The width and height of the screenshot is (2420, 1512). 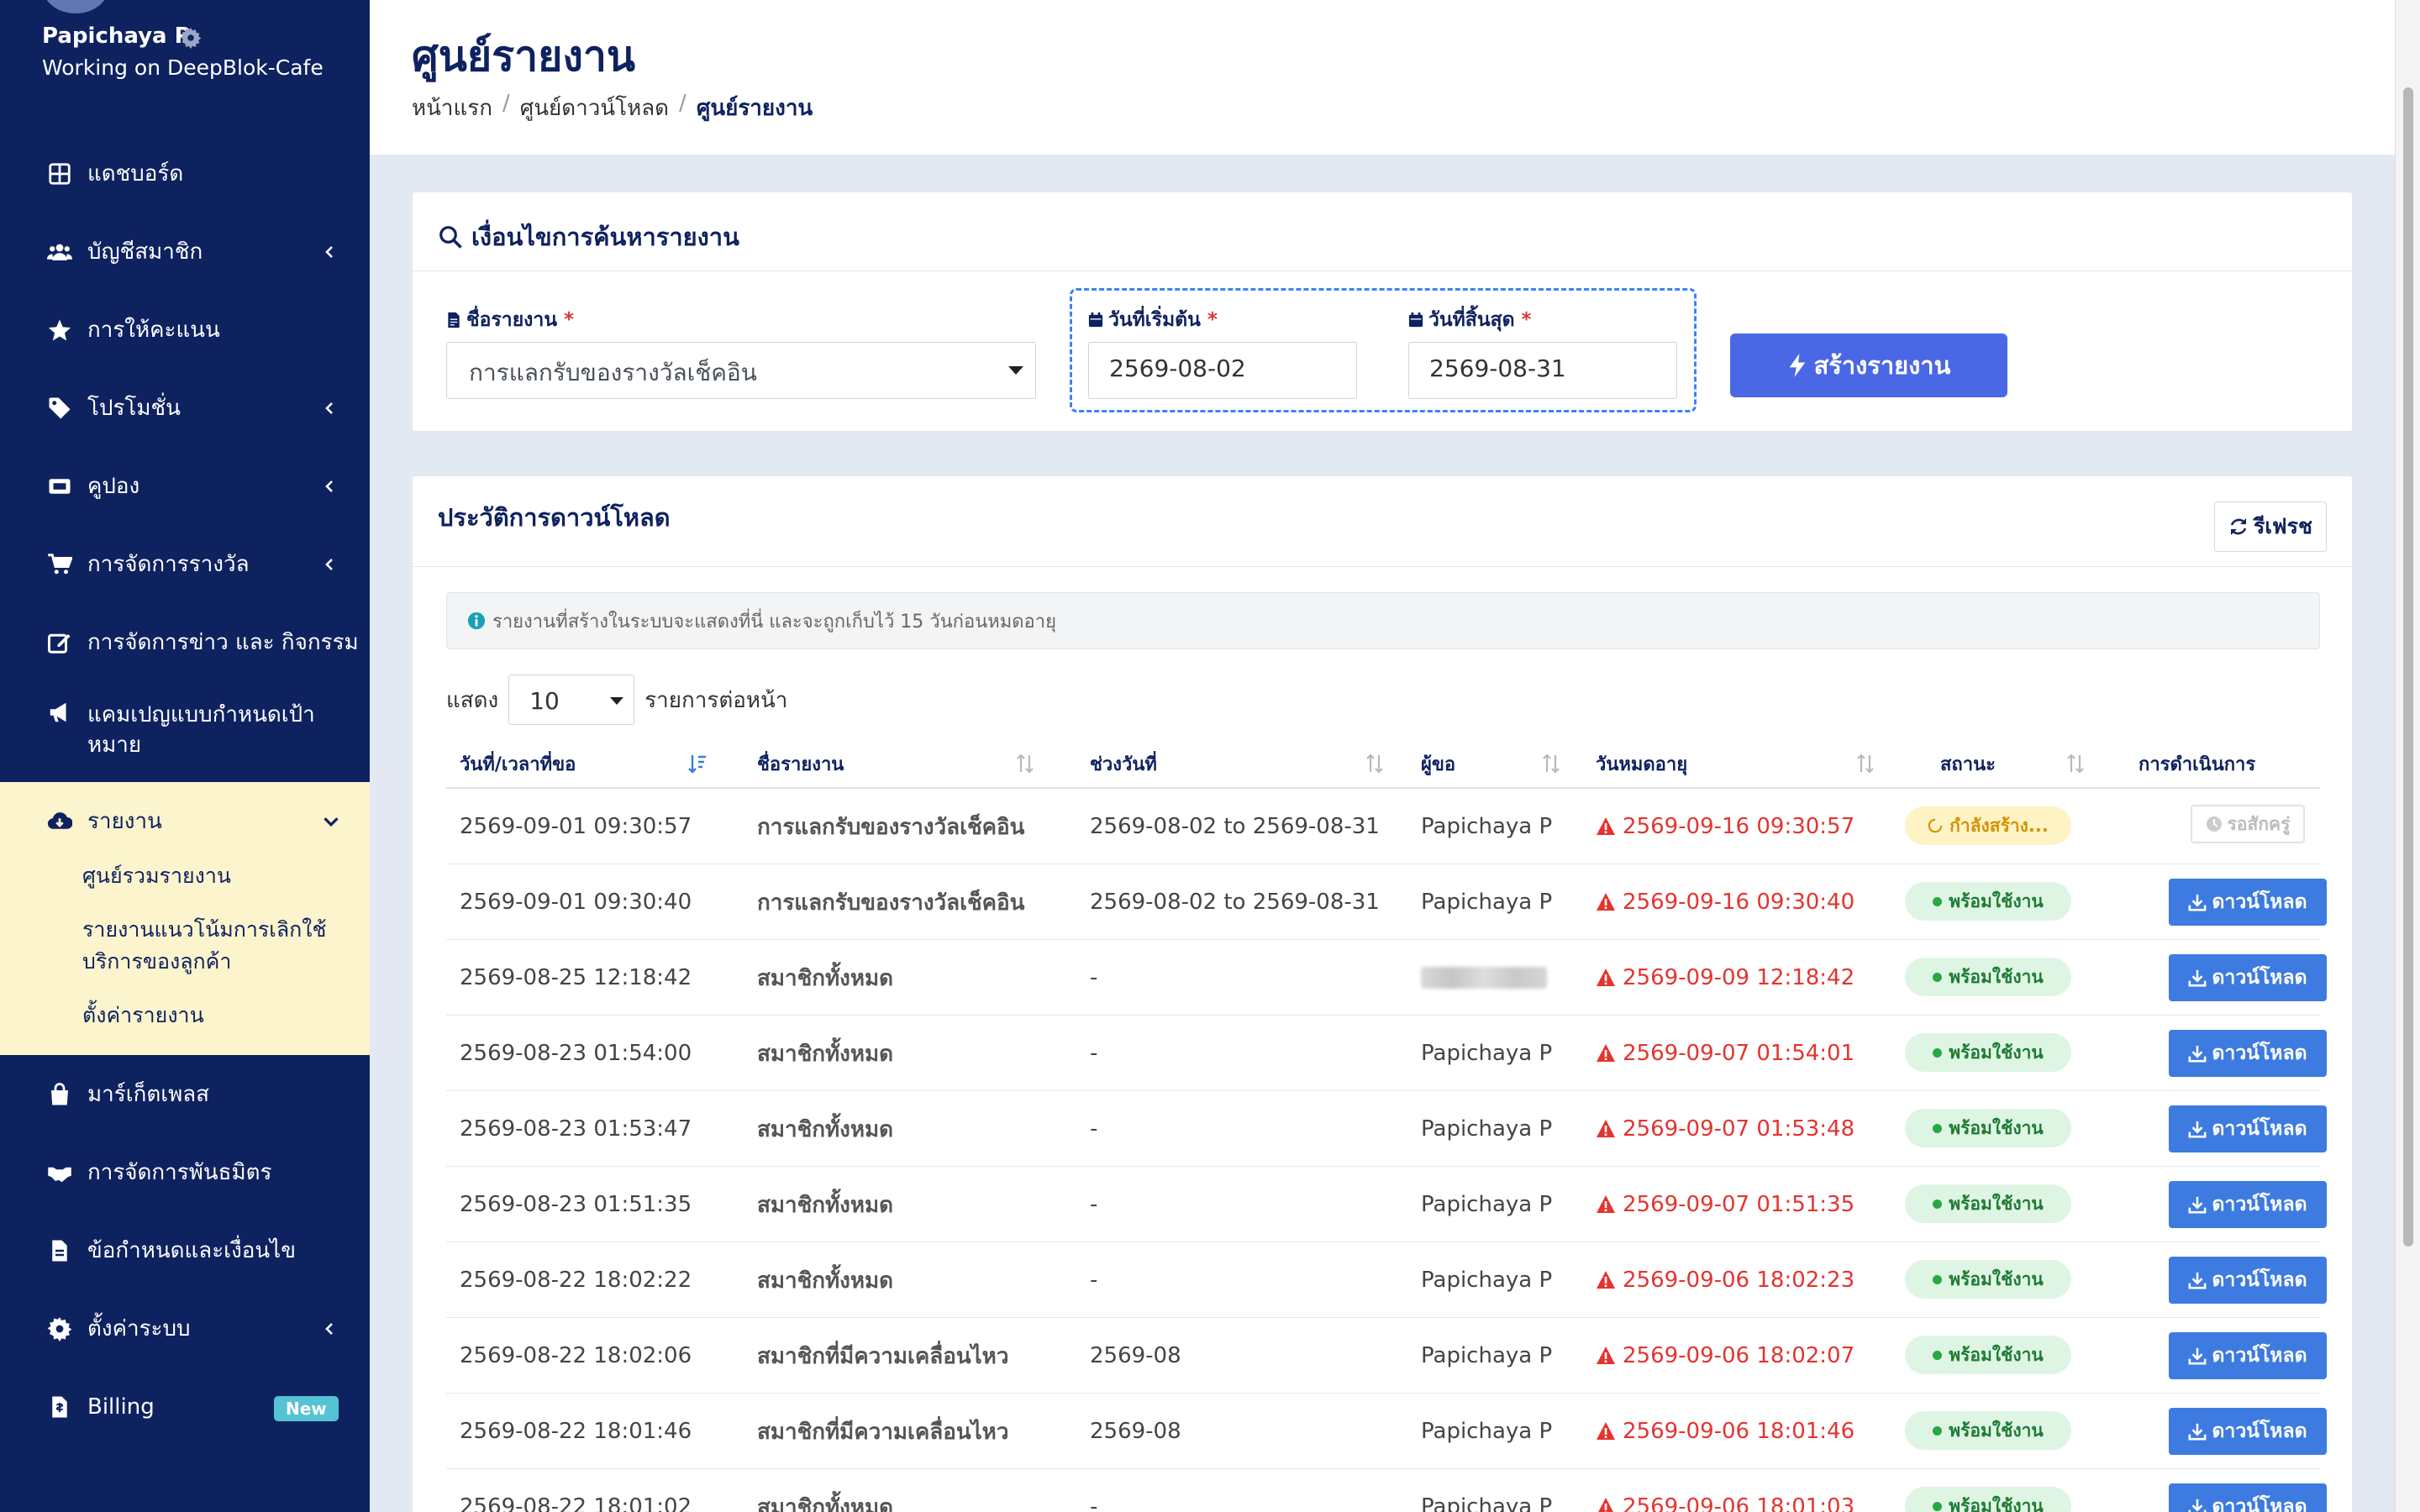 What do you see at coordinates (576, 1355) in the screenshot?
I see `cell-requested: 2569-08-22 18:02:06` at bounding box center [576, 1355].